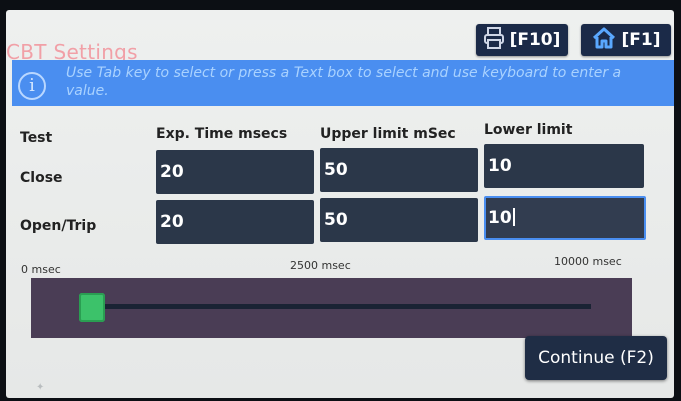 The height and width of the screenshot is (401, 681). Describe the element at coordinates (41, 269) in the screenshot. I see `slider-min-label: 0 msec` at that location.